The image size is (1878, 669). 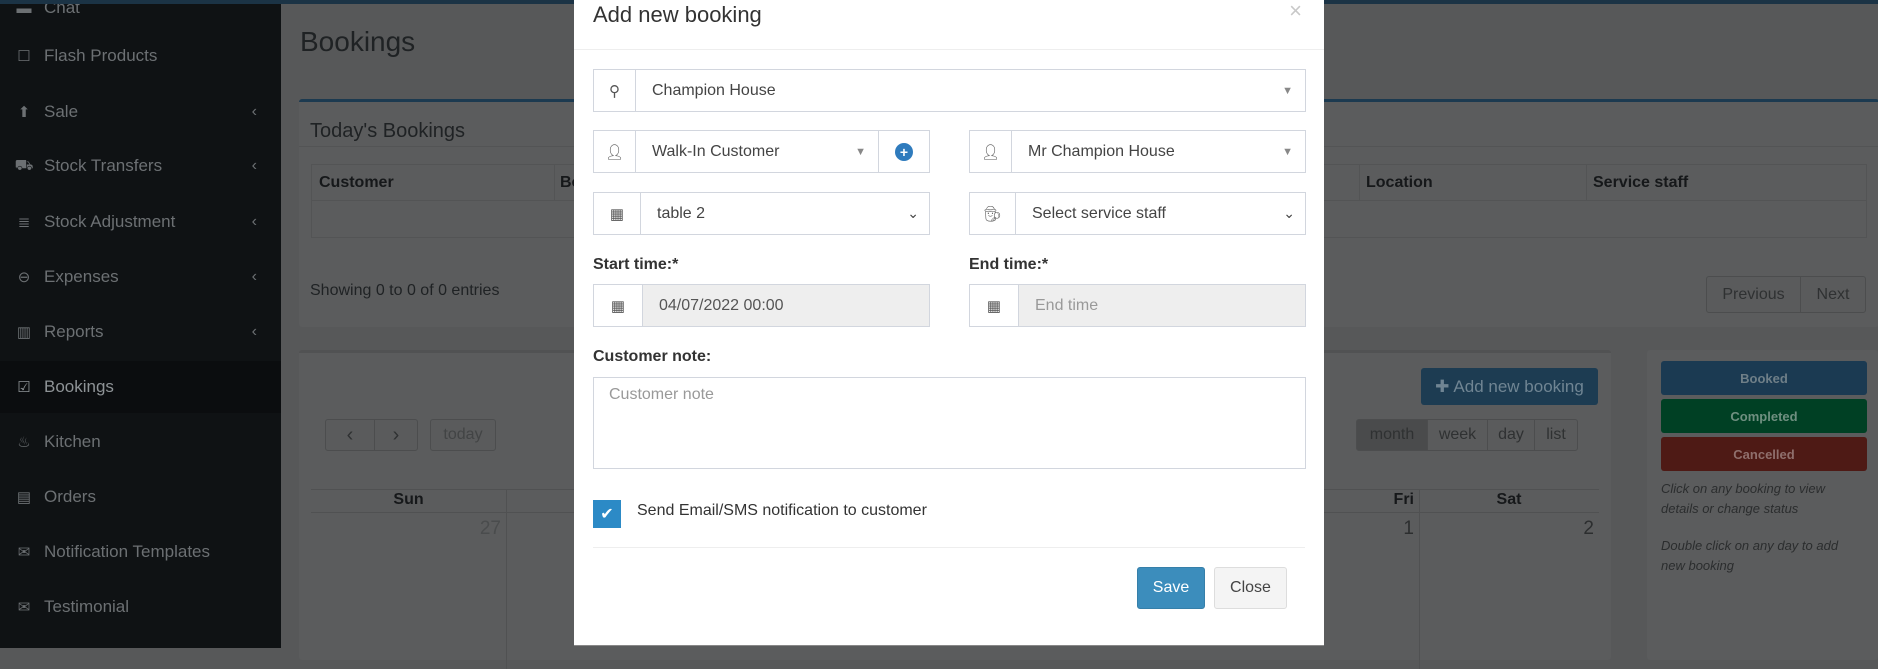 What do you see at coordinates (1392, 435) in the screenshot?
I see `view-month-button: month` at bounding box center [1392, 435].